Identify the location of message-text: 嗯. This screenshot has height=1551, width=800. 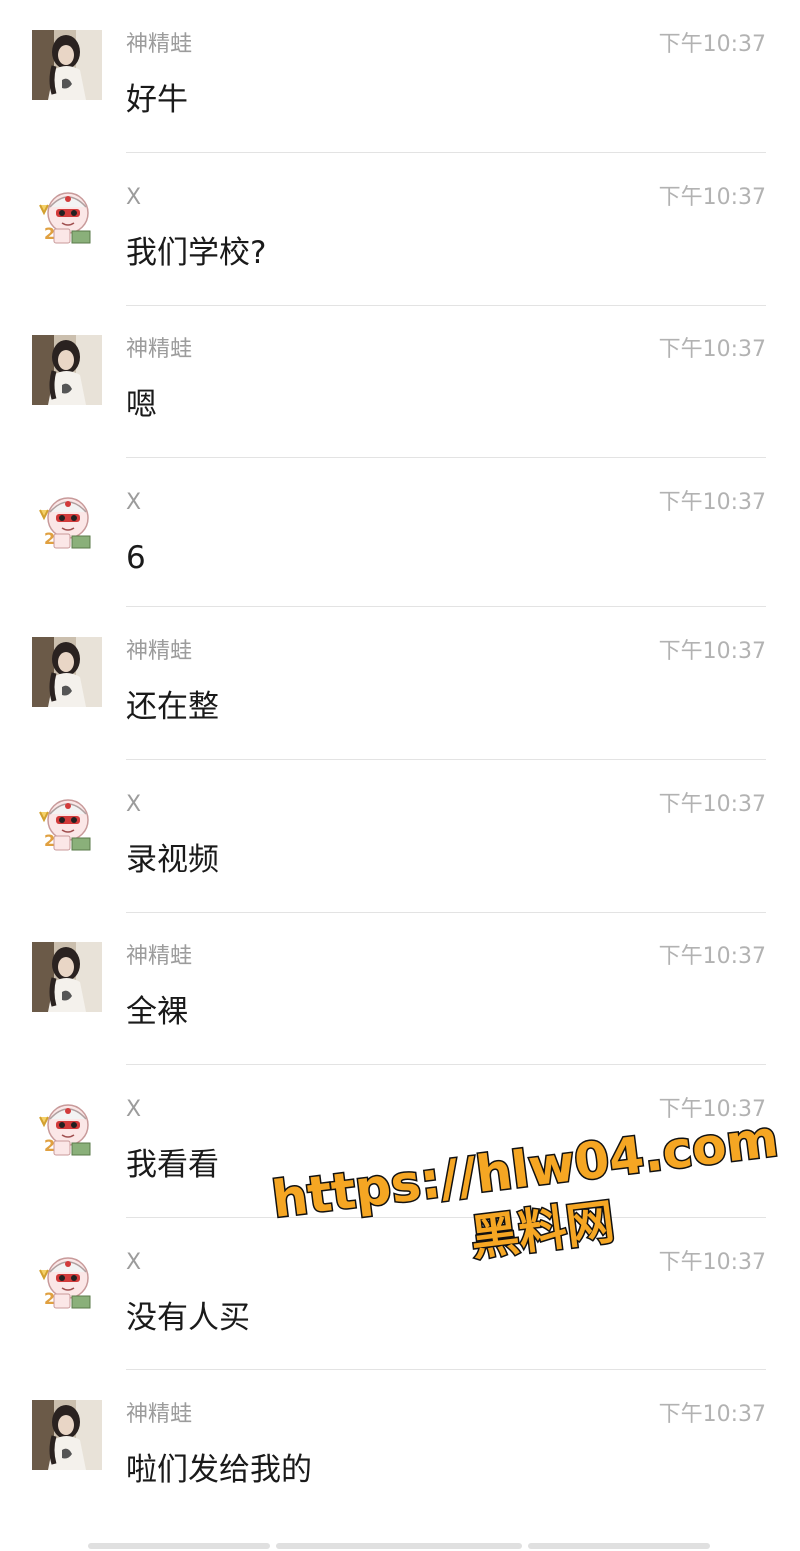
(141, 405).